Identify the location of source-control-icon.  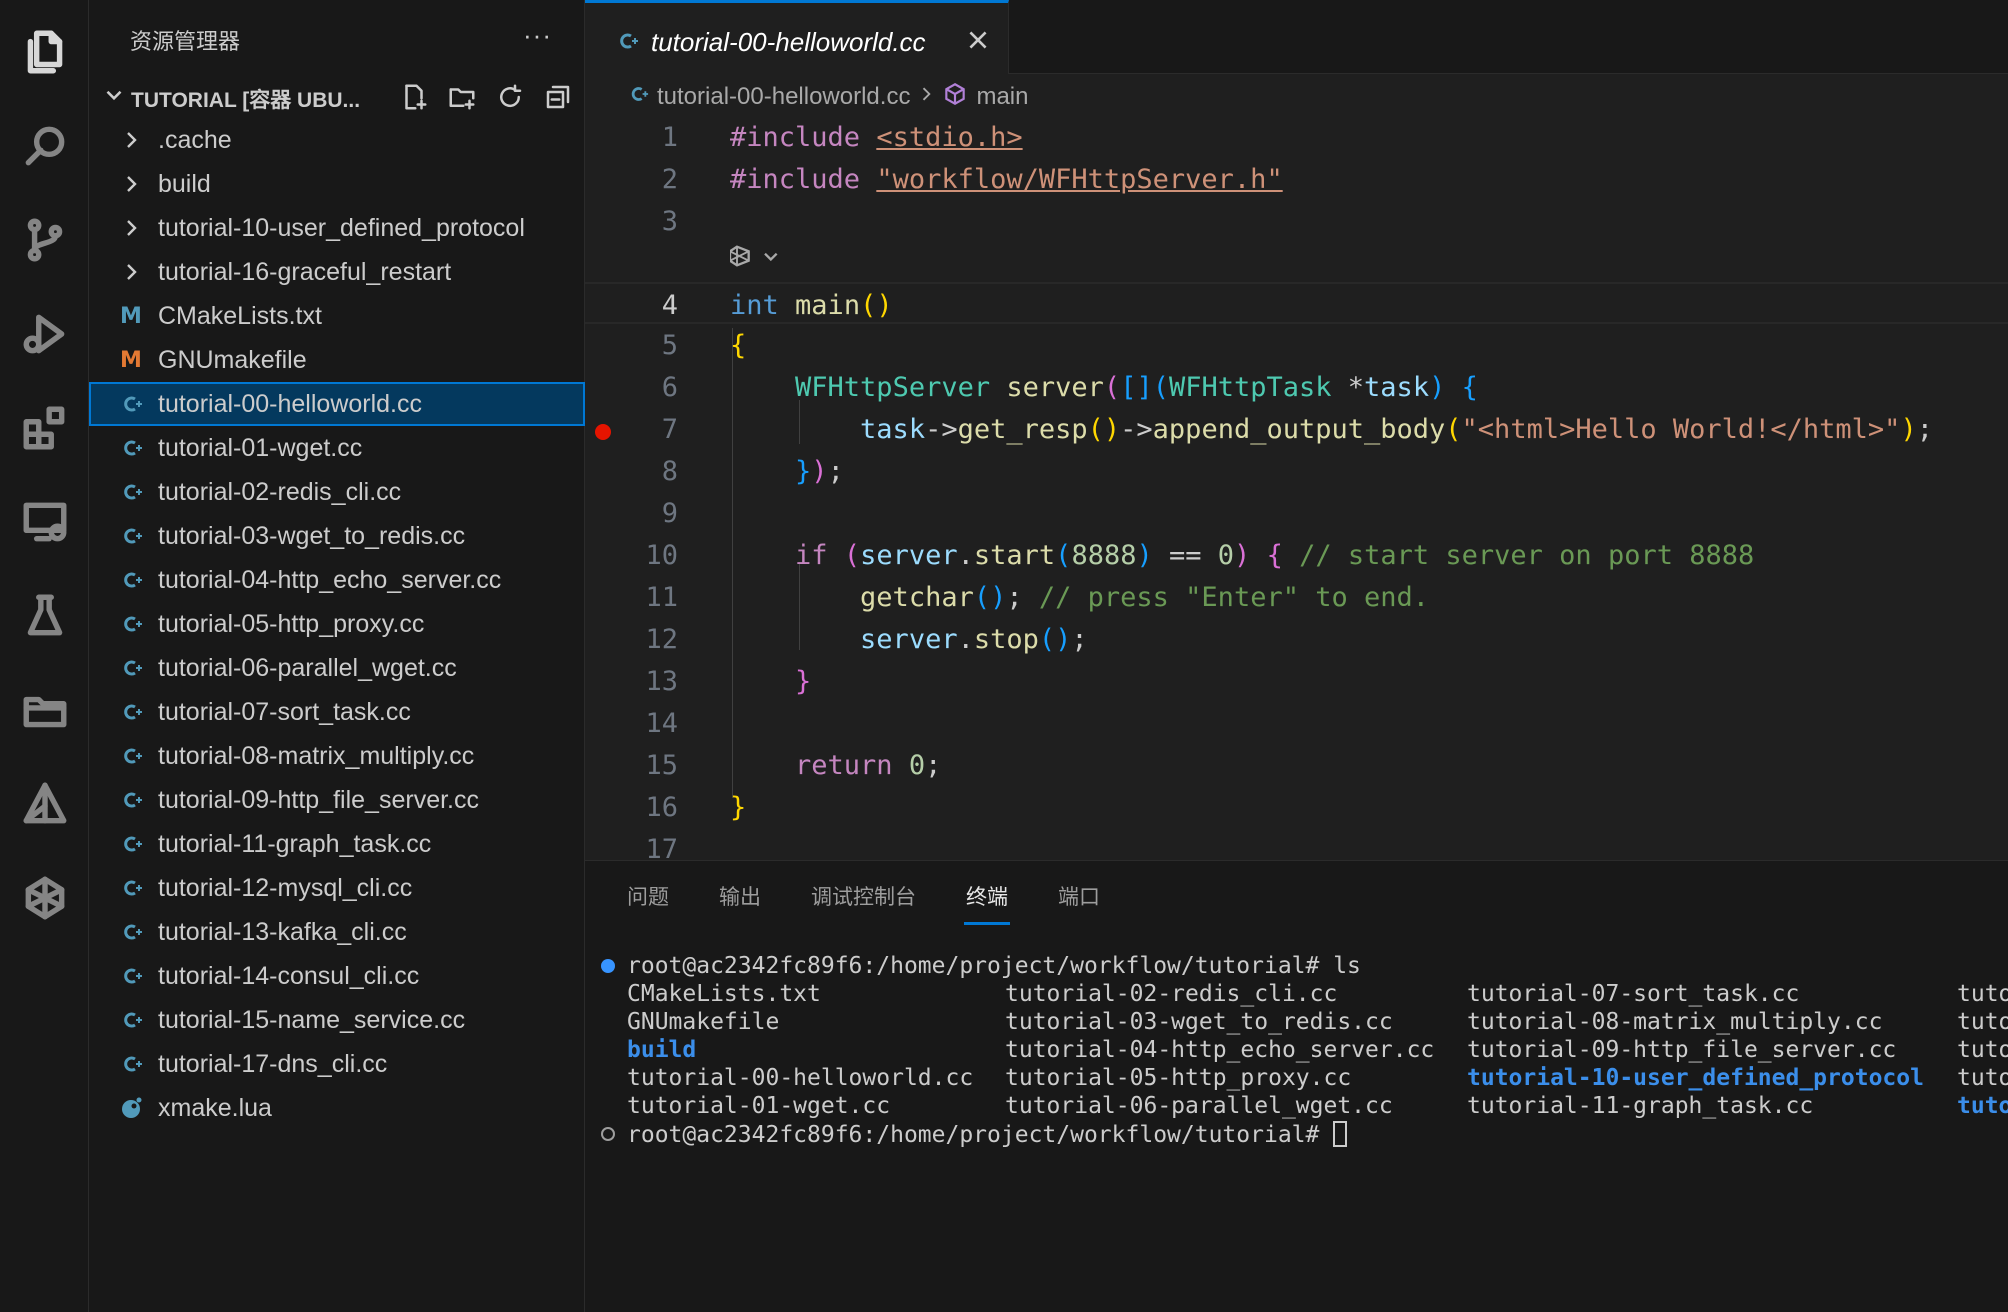
(44, 240).